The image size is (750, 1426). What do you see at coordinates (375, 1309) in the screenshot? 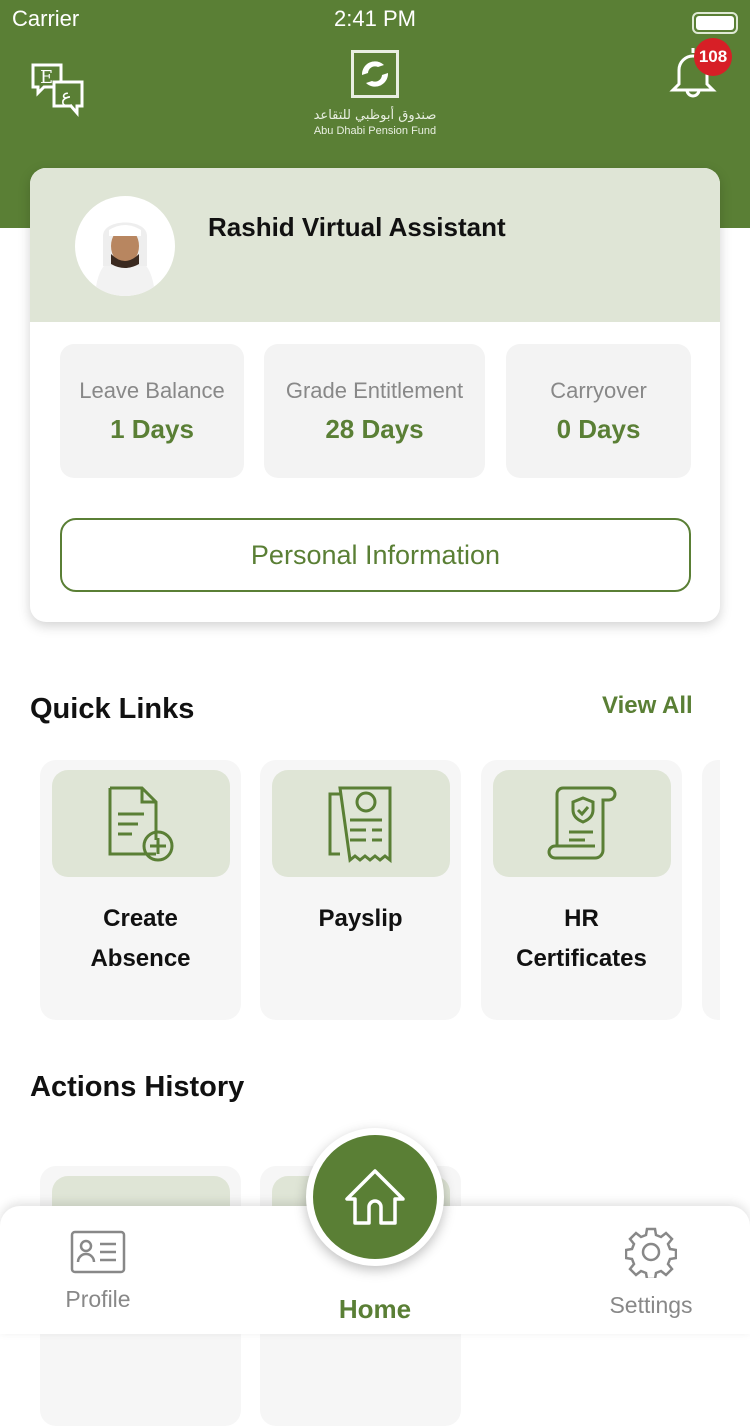
I see `tab-home-label: Home` at bounding box center [375, 1309].